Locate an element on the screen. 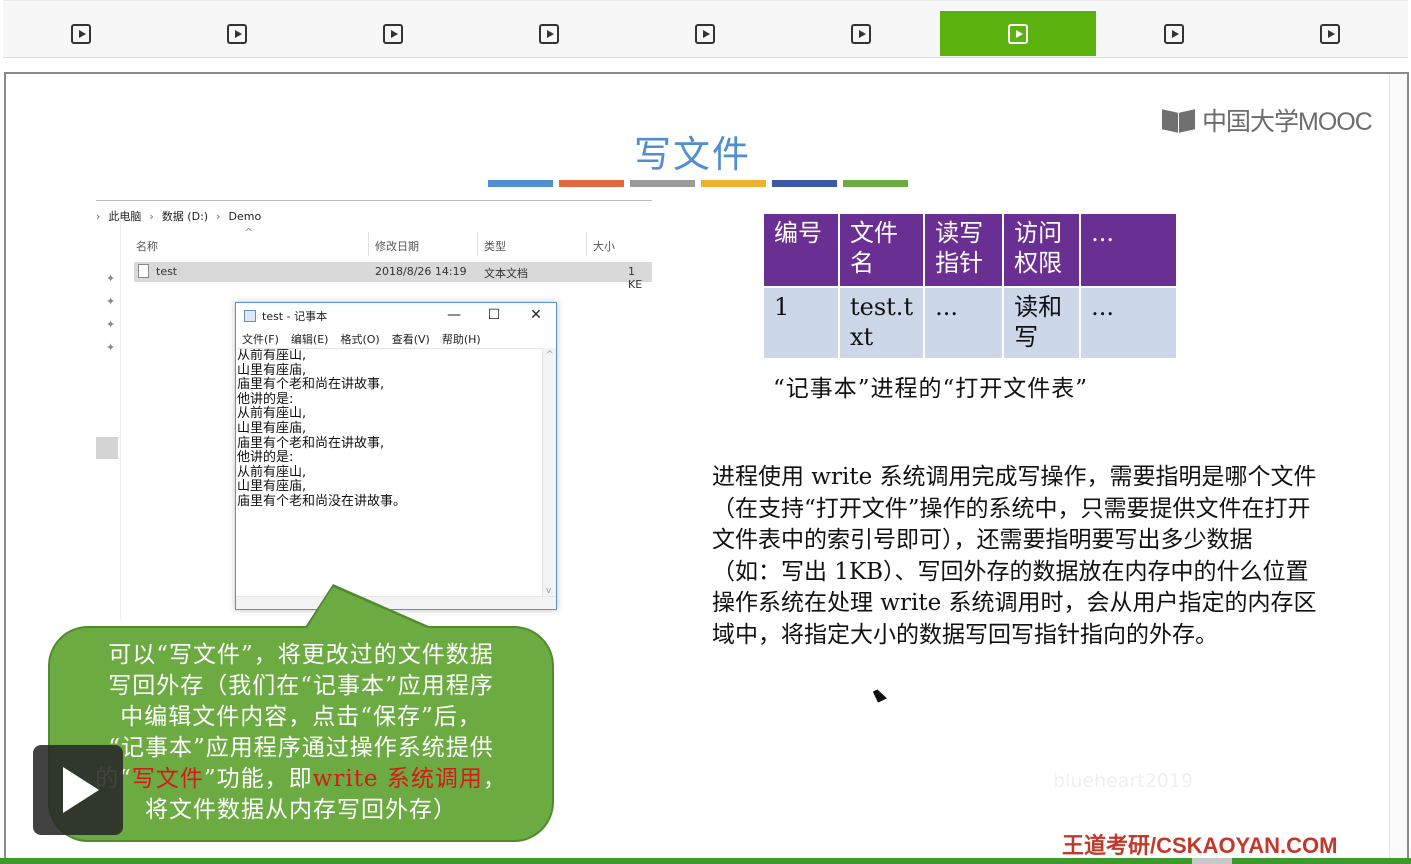 The height and width of the screenshot is (864, 1411). progress-handle is located at coordinates (1212, 861).